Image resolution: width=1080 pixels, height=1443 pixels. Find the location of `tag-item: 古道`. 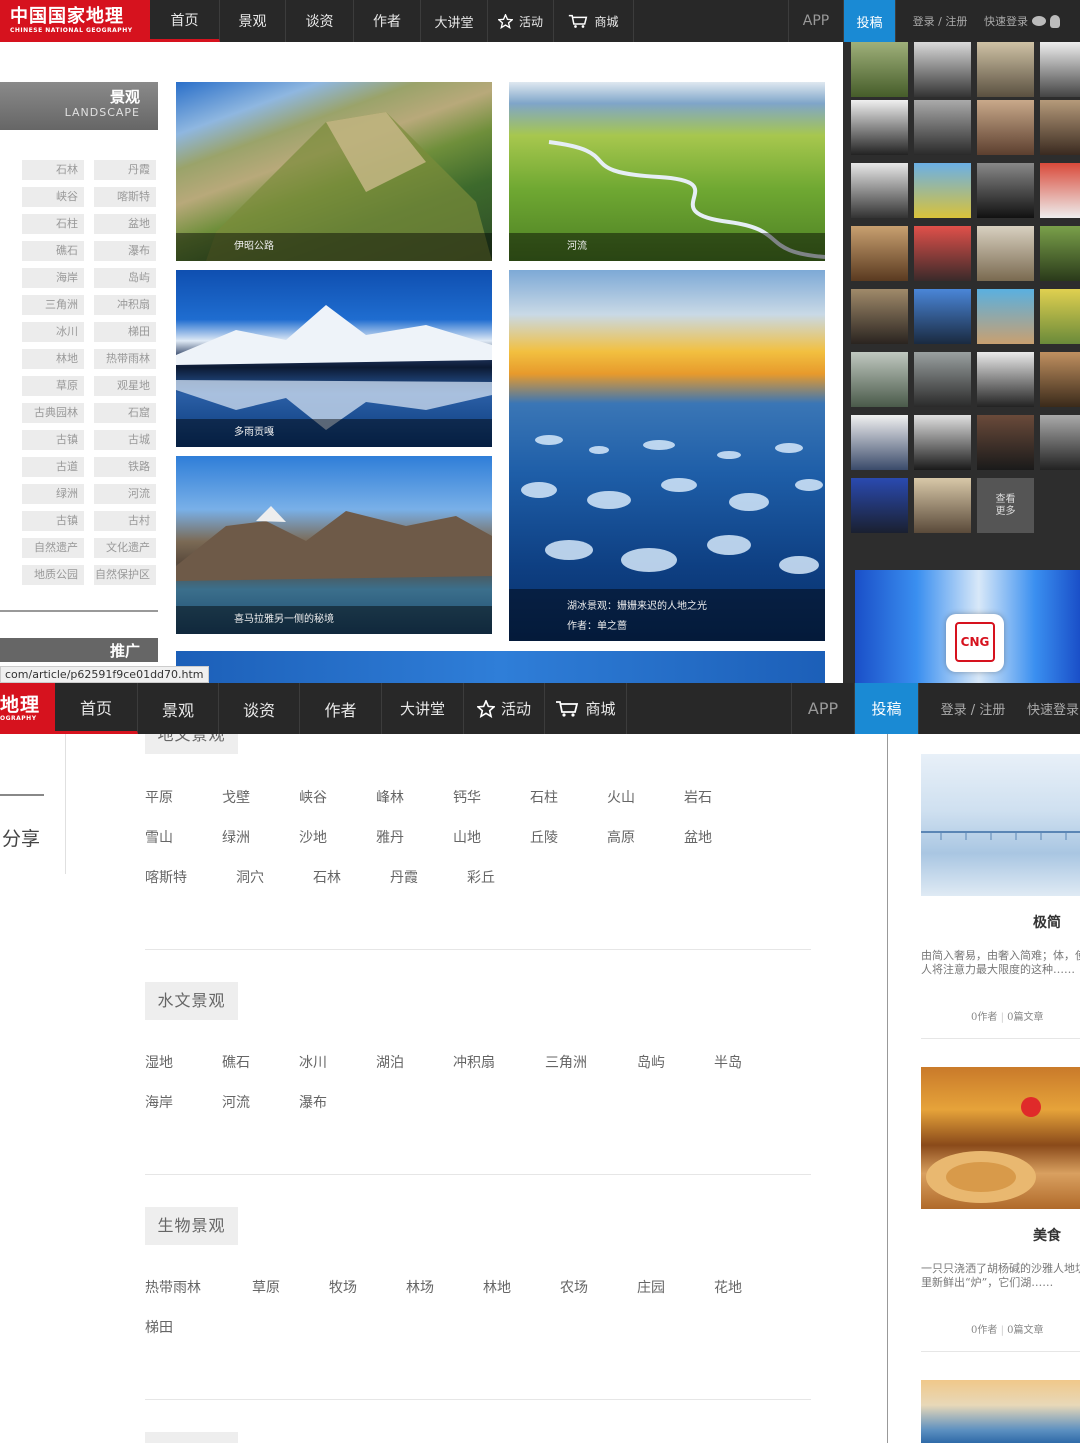

tag-item: 古道 is located at coordinates (53, 467).